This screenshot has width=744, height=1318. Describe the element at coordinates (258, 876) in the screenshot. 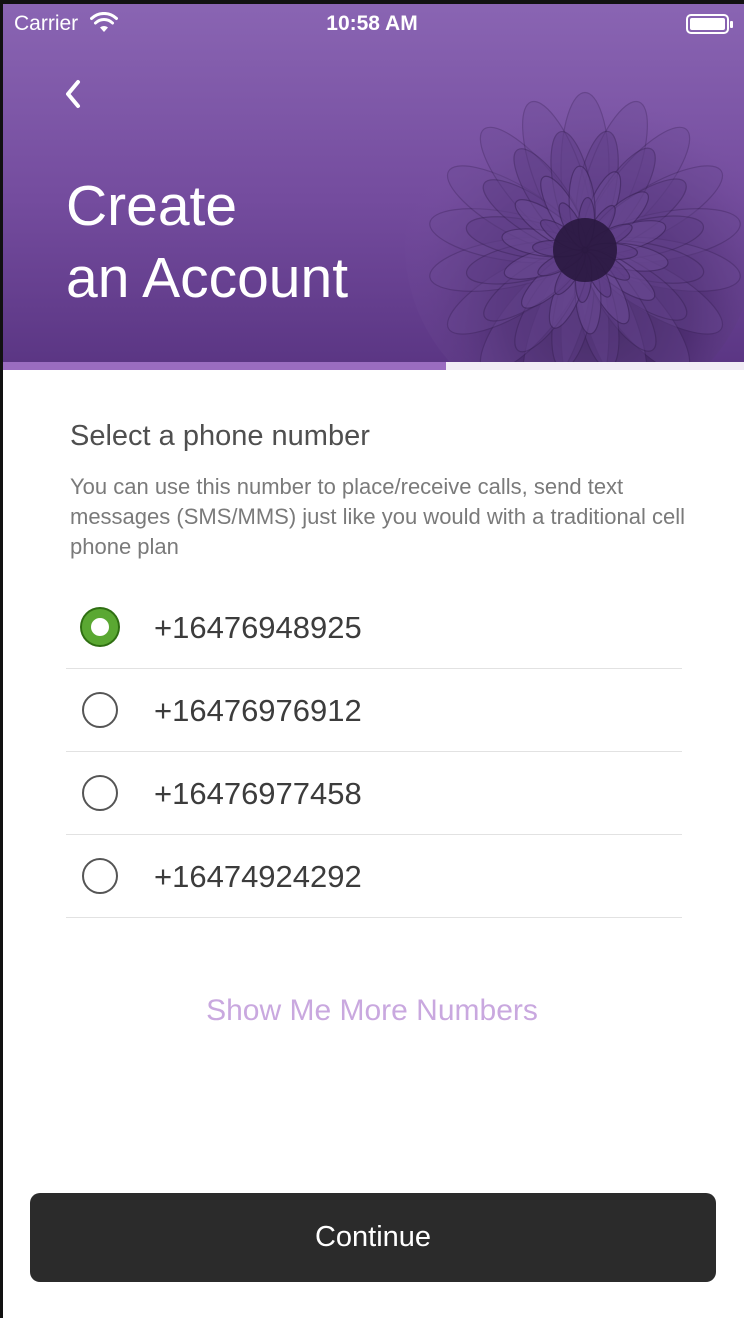

I see `phone-number-label: +16474924292` at that location.